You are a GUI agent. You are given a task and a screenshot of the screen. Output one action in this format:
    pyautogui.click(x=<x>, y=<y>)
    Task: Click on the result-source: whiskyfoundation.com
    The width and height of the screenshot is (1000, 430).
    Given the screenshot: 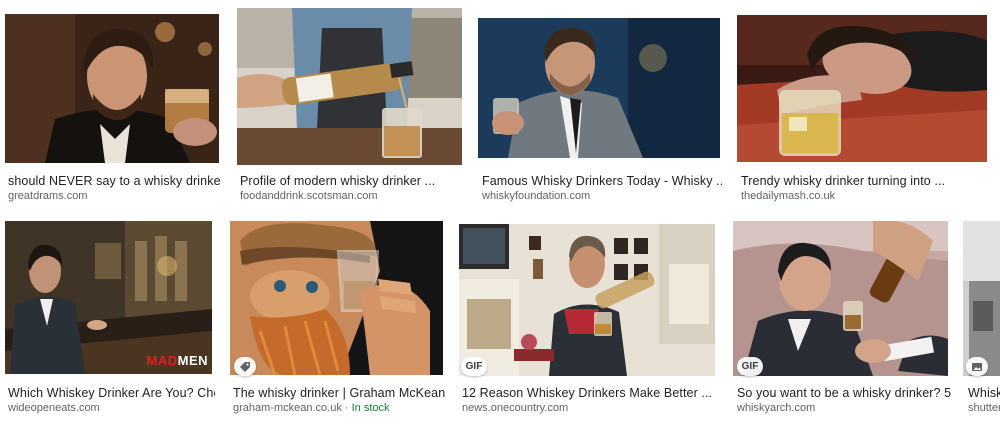 What is the action you would take?
    pyautogui.click(x=536, y=196)
    